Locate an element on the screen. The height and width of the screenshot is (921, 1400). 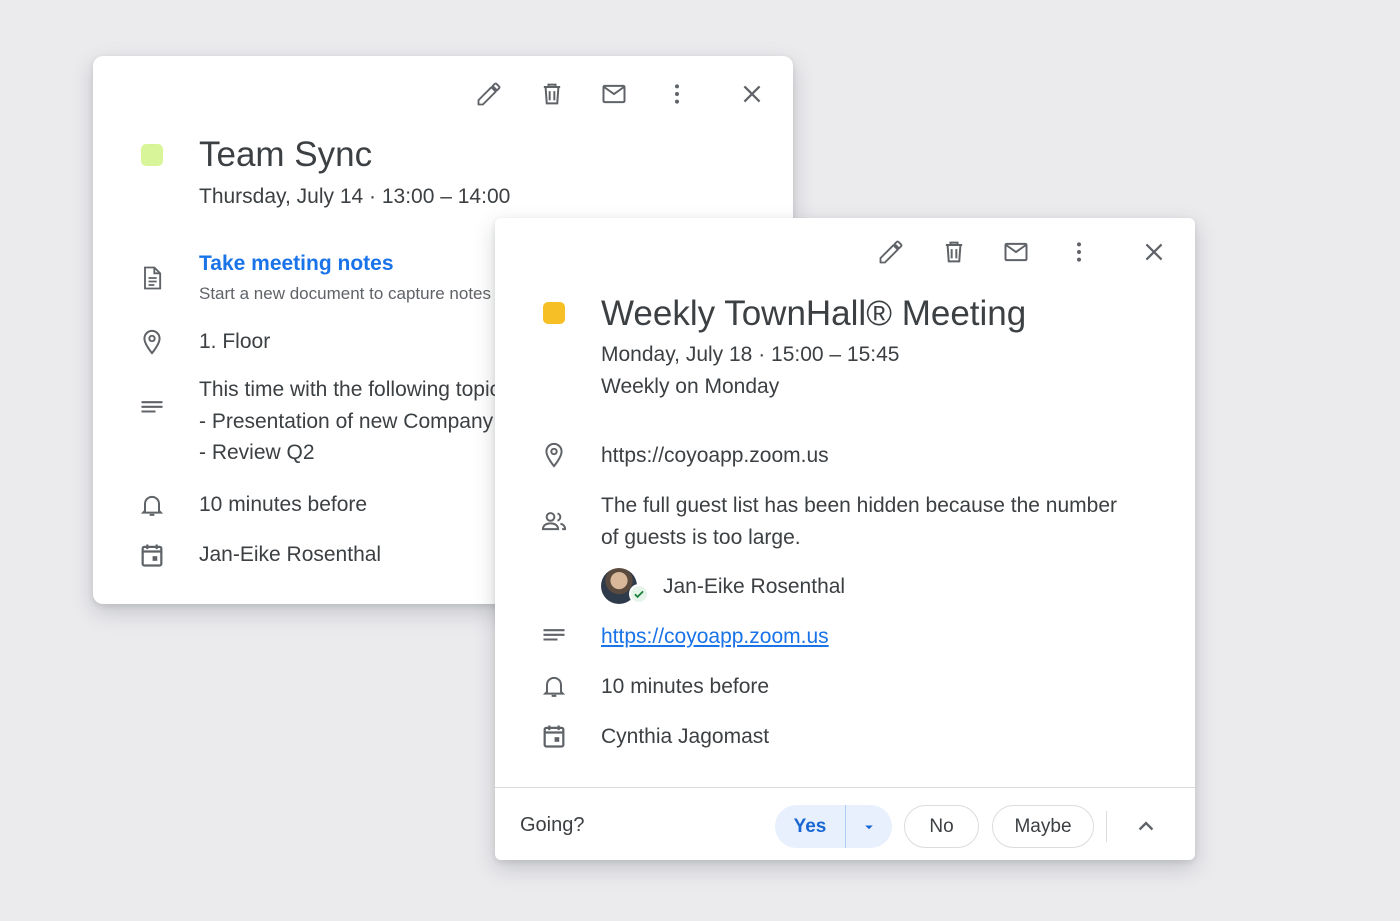
chevron-up-icon is located at coordinates (1146, 826).